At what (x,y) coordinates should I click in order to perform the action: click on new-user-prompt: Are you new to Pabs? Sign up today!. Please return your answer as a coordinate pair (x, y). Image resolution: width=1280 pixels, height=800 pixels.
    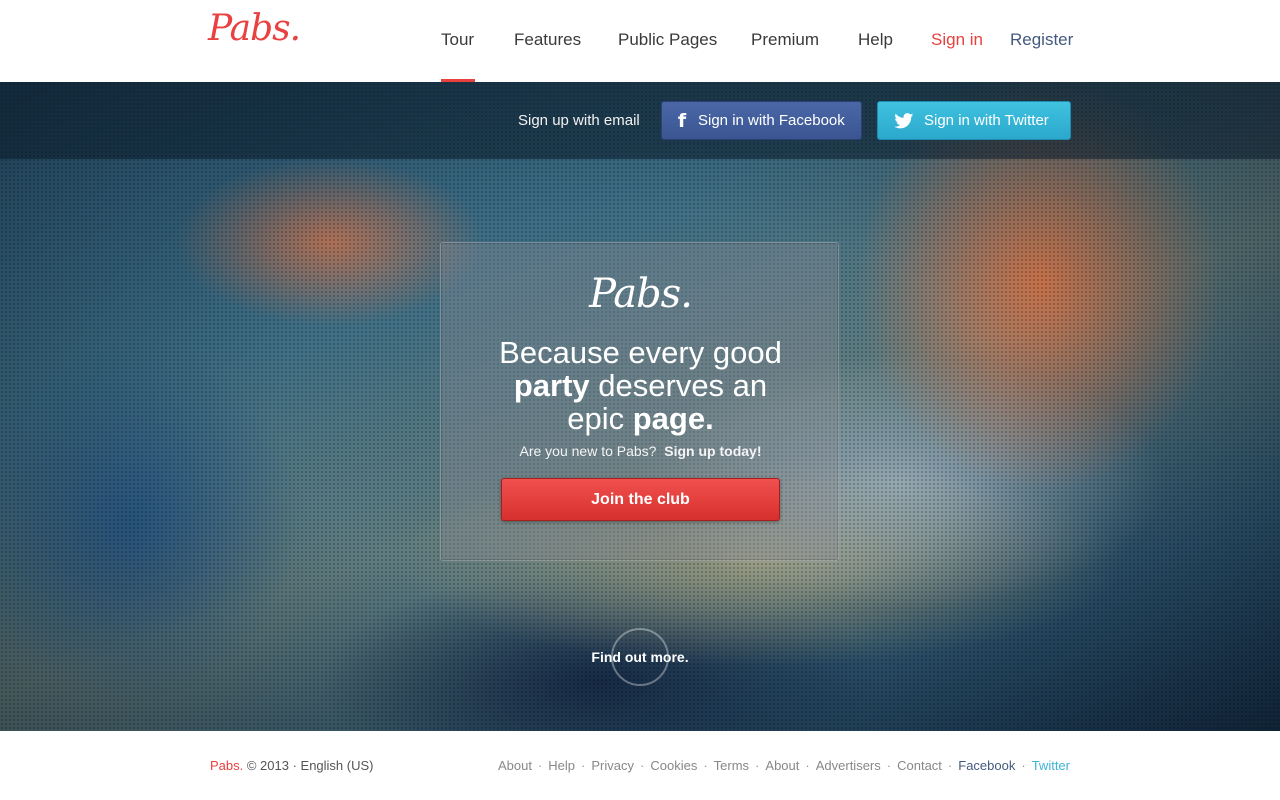
    Looking at the image, I should click on (640, 451).